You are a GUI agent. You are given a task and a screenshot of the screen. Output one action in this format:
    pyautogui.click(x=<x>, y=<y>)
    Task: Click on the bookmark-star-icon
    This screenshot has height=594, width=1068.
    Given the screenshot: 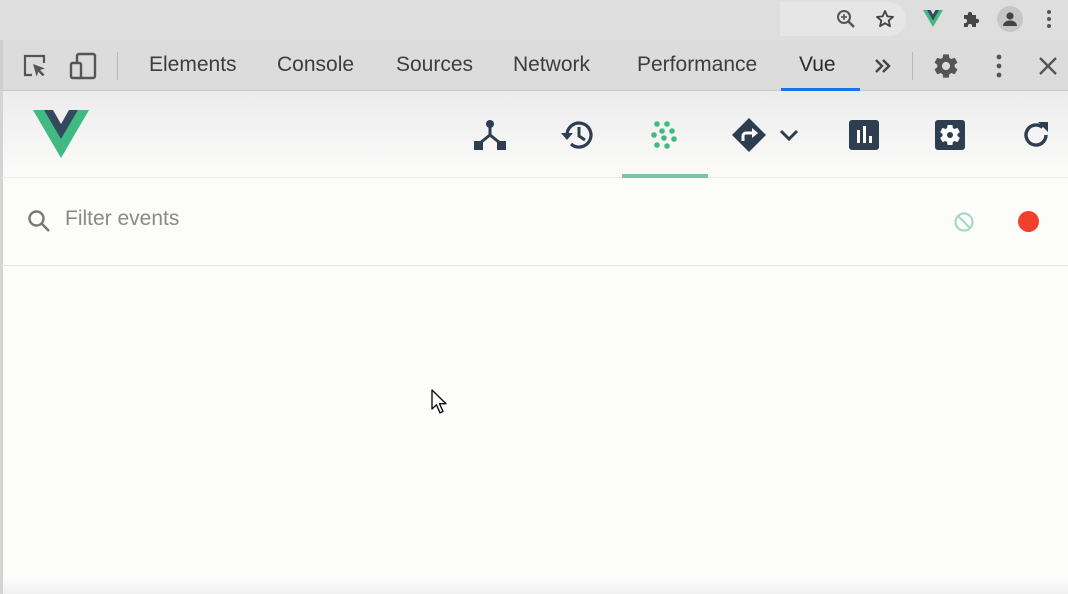 What is the action you would take?
    pyautogui.click(x=885, y=19)
    